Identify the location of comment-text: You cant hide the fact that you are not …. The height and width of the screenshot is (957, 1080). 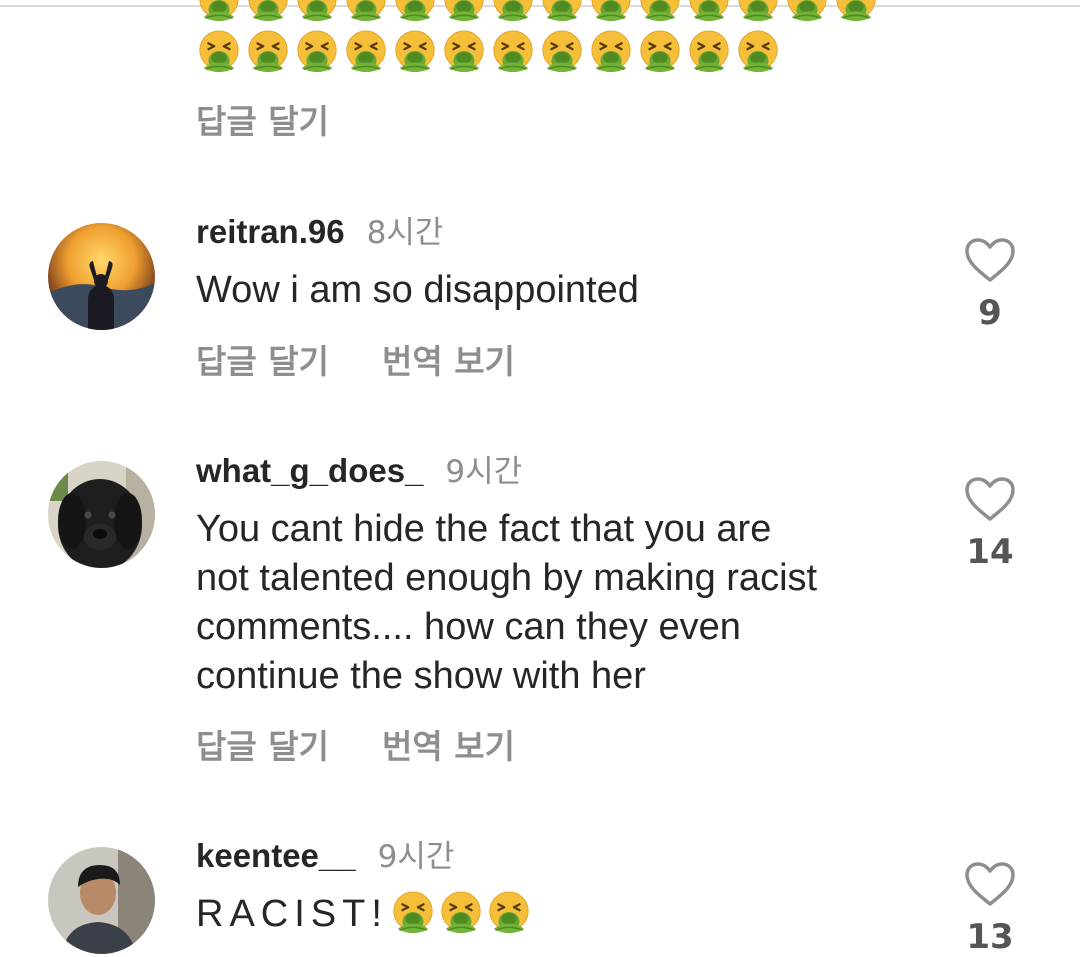
(556, 603).